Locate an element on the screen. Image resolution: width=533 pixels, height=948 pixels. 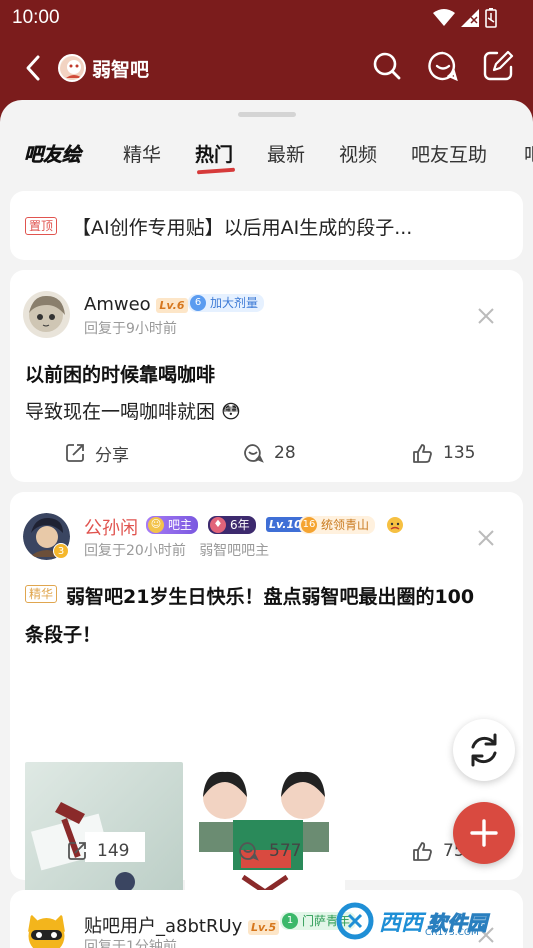
refresh-icon is located at coordinates (484, 750).